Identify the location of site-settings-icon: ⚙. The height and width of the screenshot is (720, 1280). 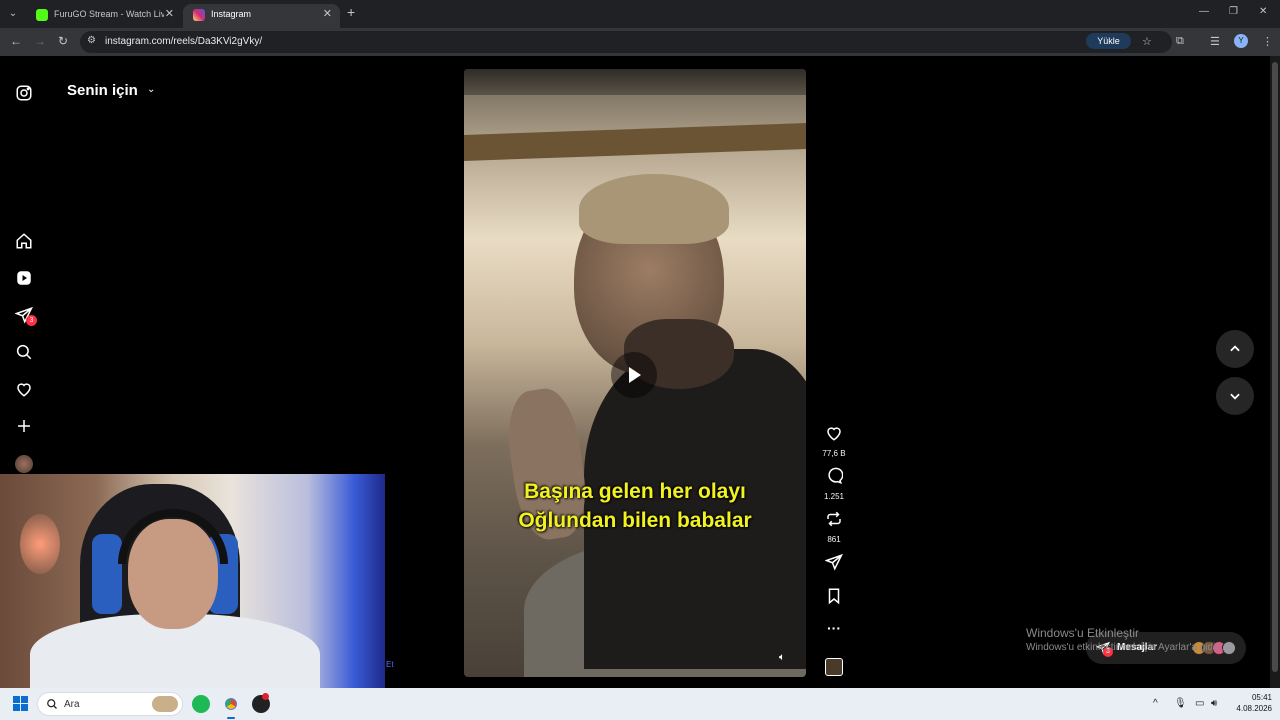
(91, 40).